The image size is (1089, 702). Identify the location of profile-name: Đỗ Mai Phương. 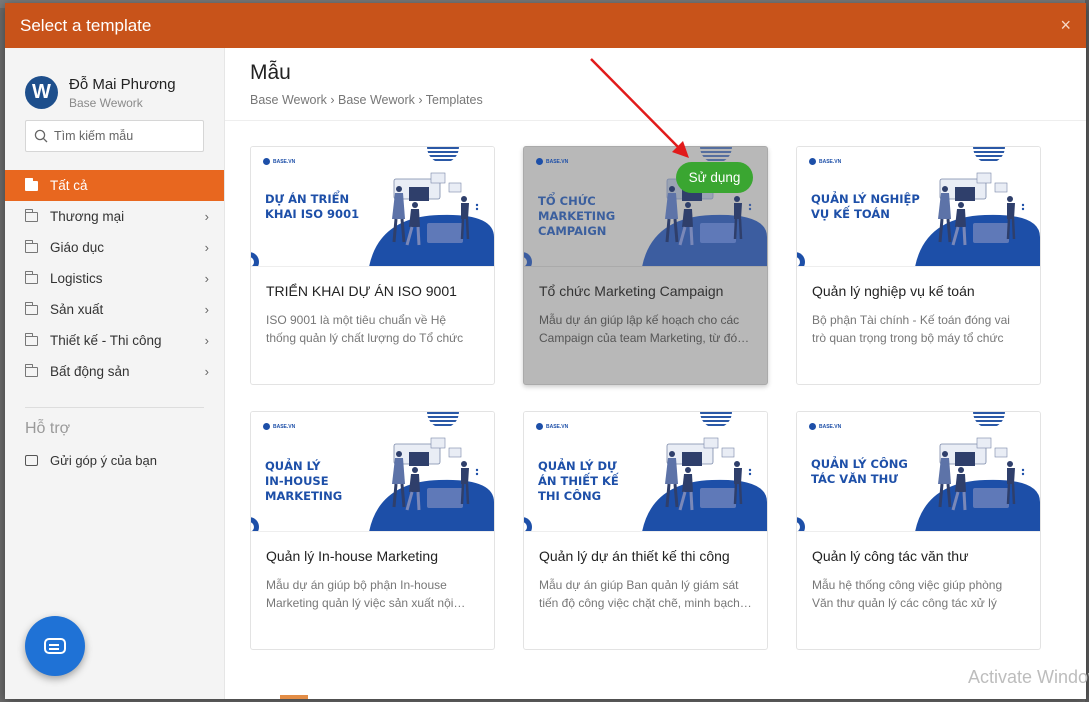
(122, 84).